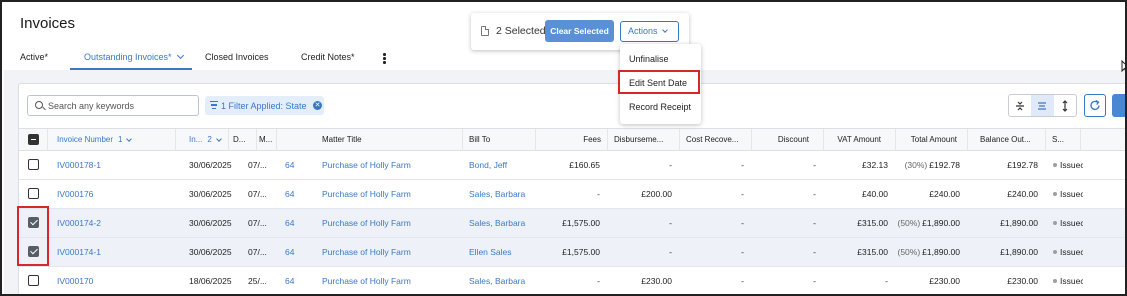 The height and width of the screenshot is (296, 1127). I want to click on density-expanded-button, so click(1065, 105).